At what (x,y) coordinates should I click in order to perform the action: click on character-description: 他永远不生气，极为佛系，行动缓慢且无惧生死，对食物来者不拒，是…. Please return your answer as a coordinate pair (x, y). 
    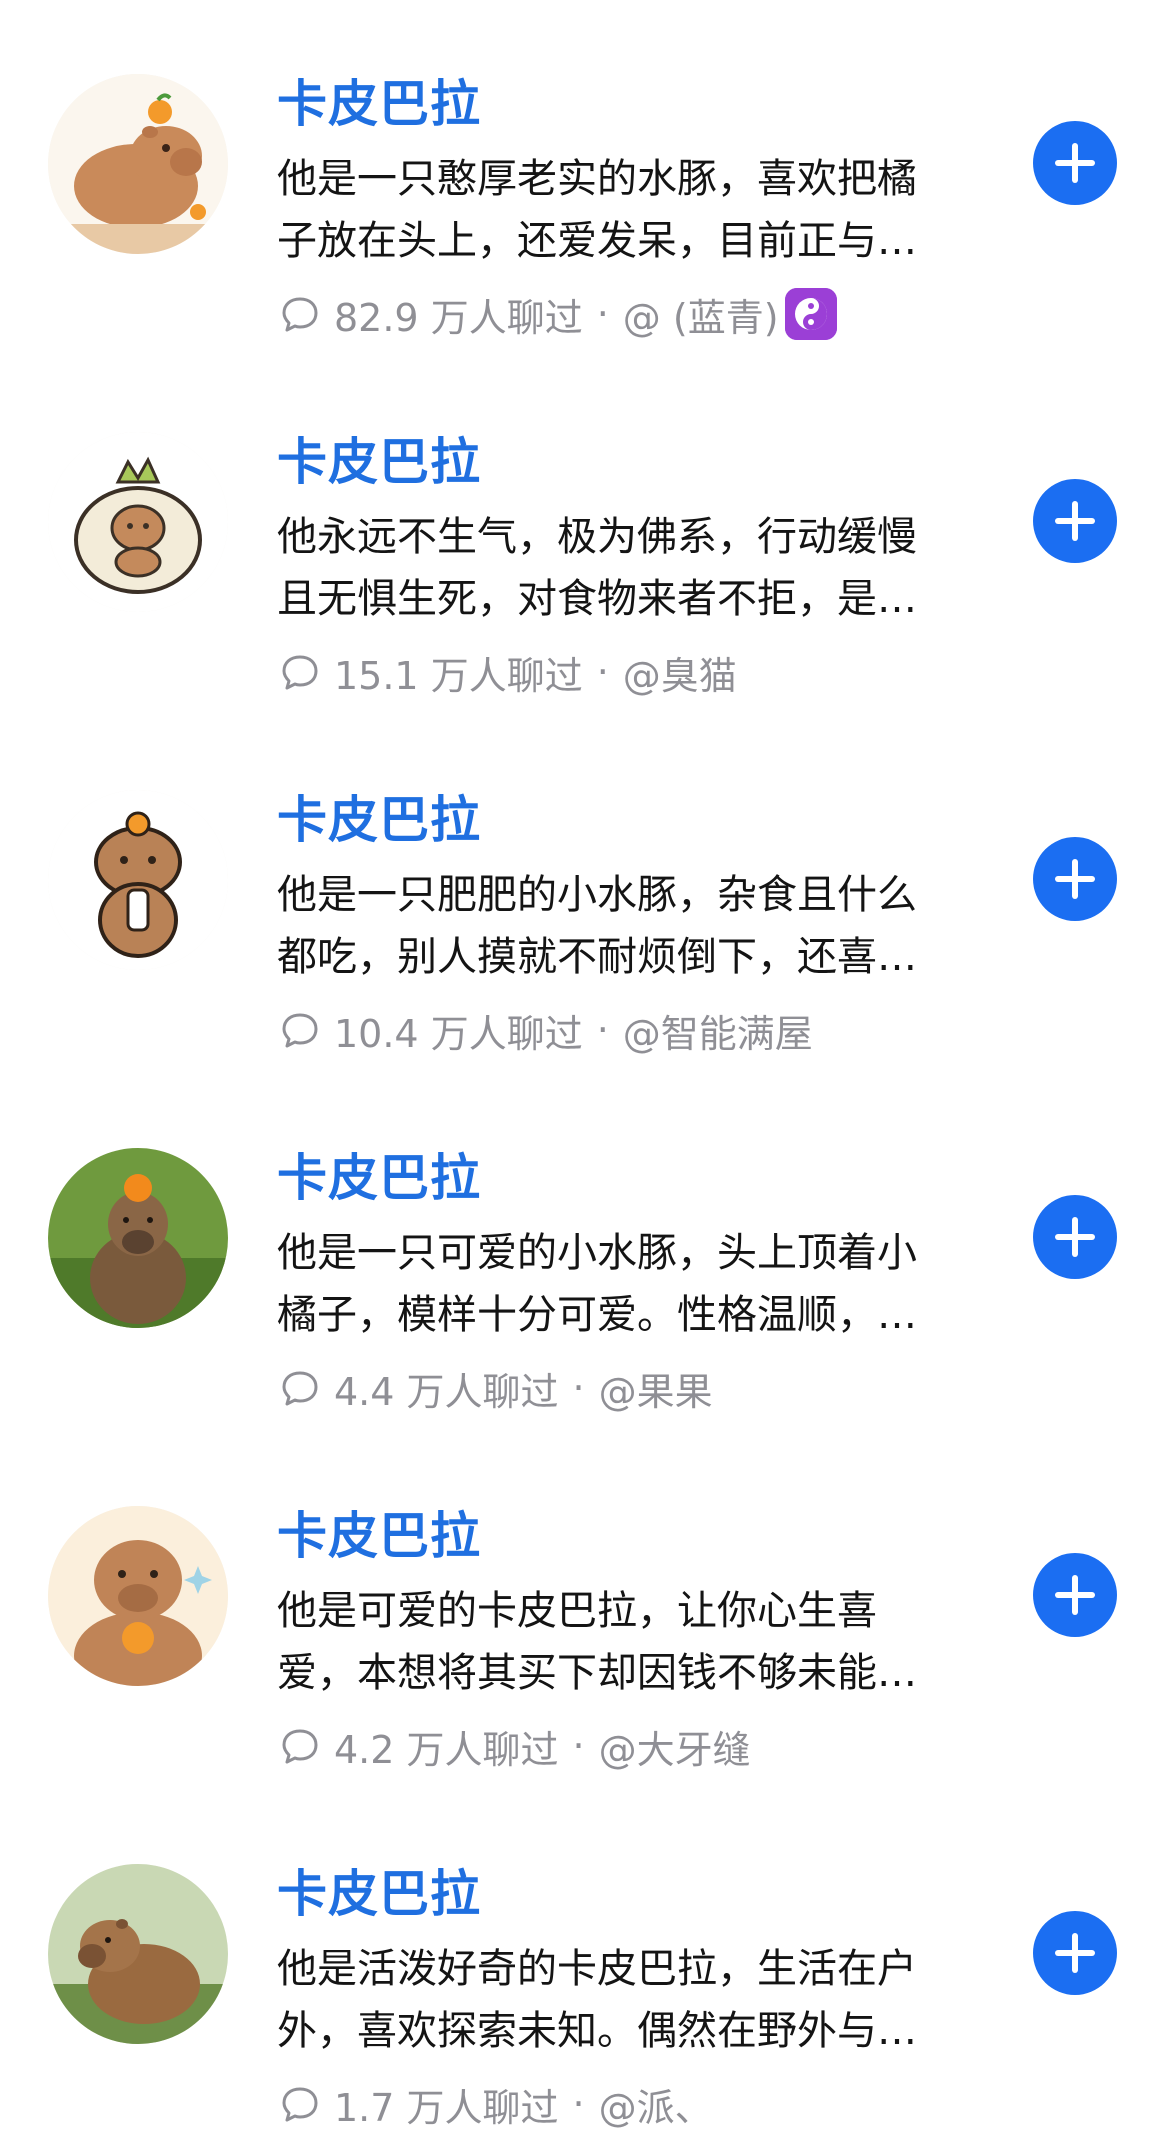
    Looking at the image, I should click on (597, 568).